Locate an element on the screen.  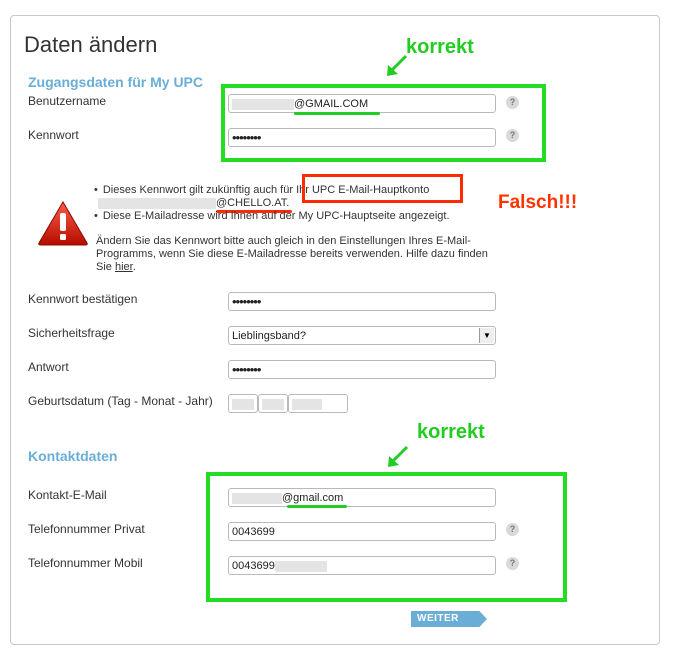
weiter-button: WEITER is located at coordinates (449, 619).